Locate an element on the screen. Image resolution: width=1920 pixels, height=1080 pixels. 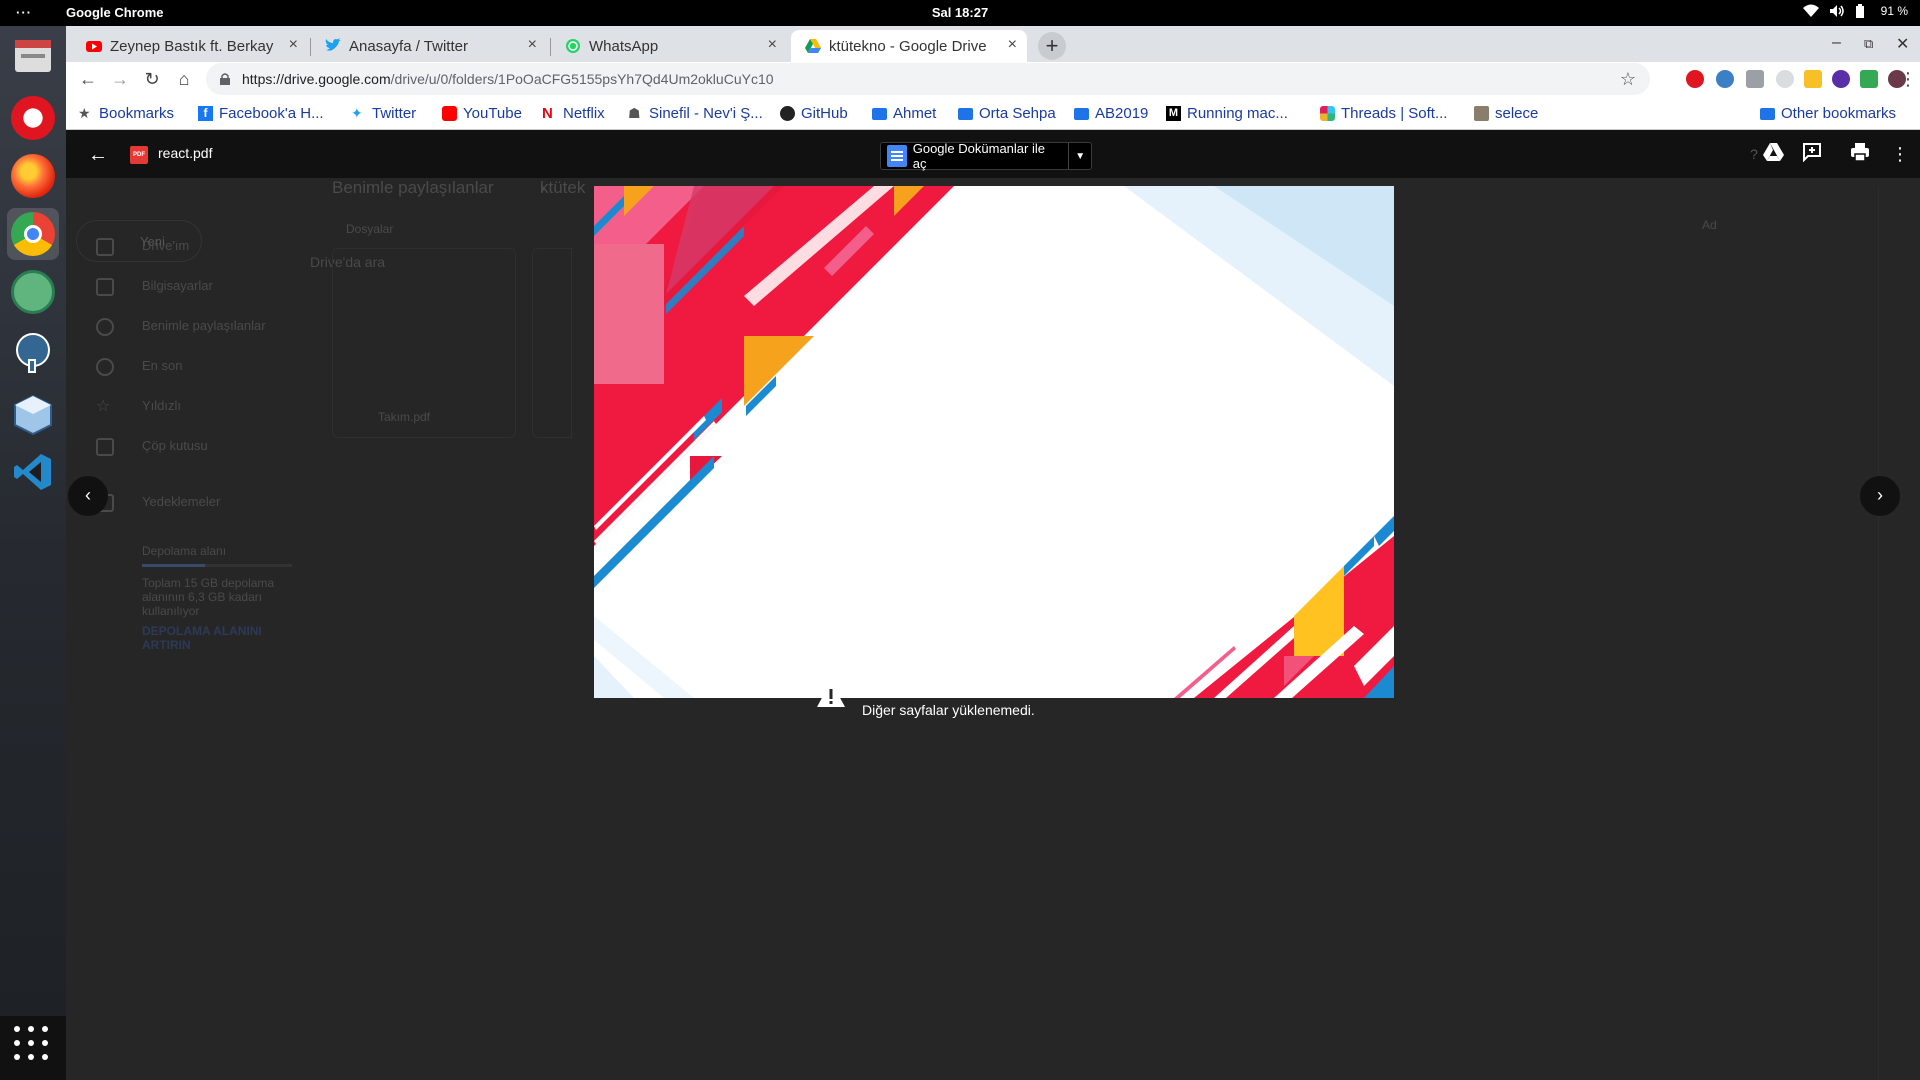
new-tab-button: + is located at coordinates (1052, 46).